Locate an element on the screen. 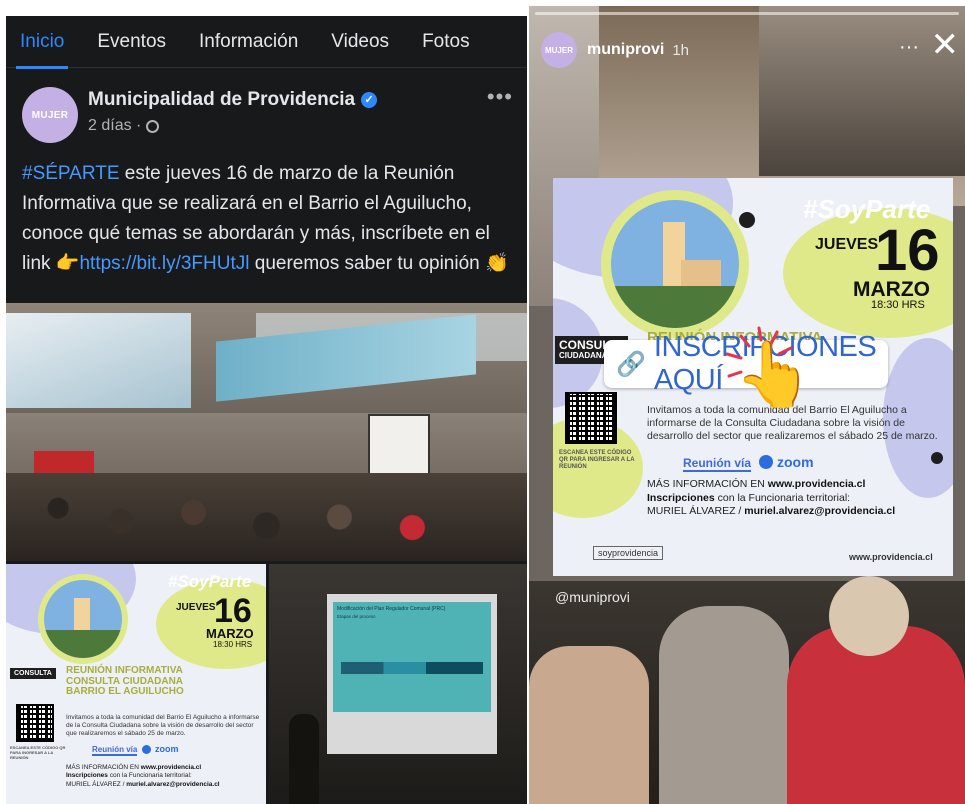 The height and width of the screenshot is (804, 965). flyer-title-line-3: BARRIO EL AGUILUCHO is located at coordinates (125, 691).